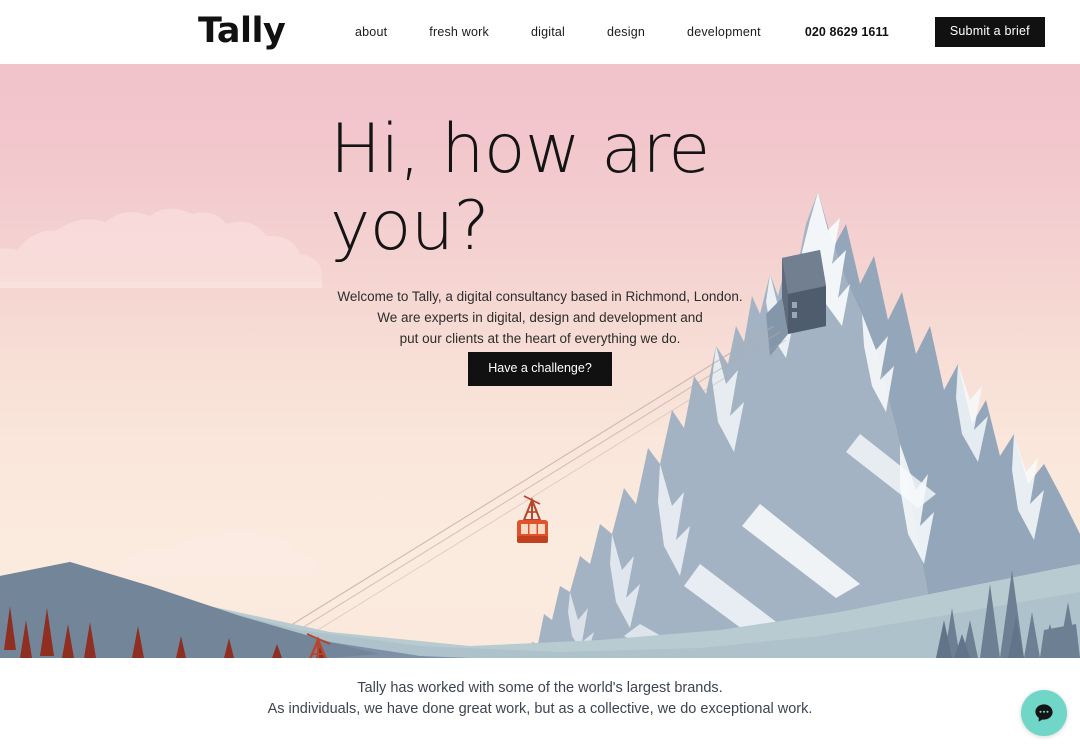 Image resolution: width=1080 pixels, height=745 pixels. I want to click on nav-item-development: development, so click(724, 32).